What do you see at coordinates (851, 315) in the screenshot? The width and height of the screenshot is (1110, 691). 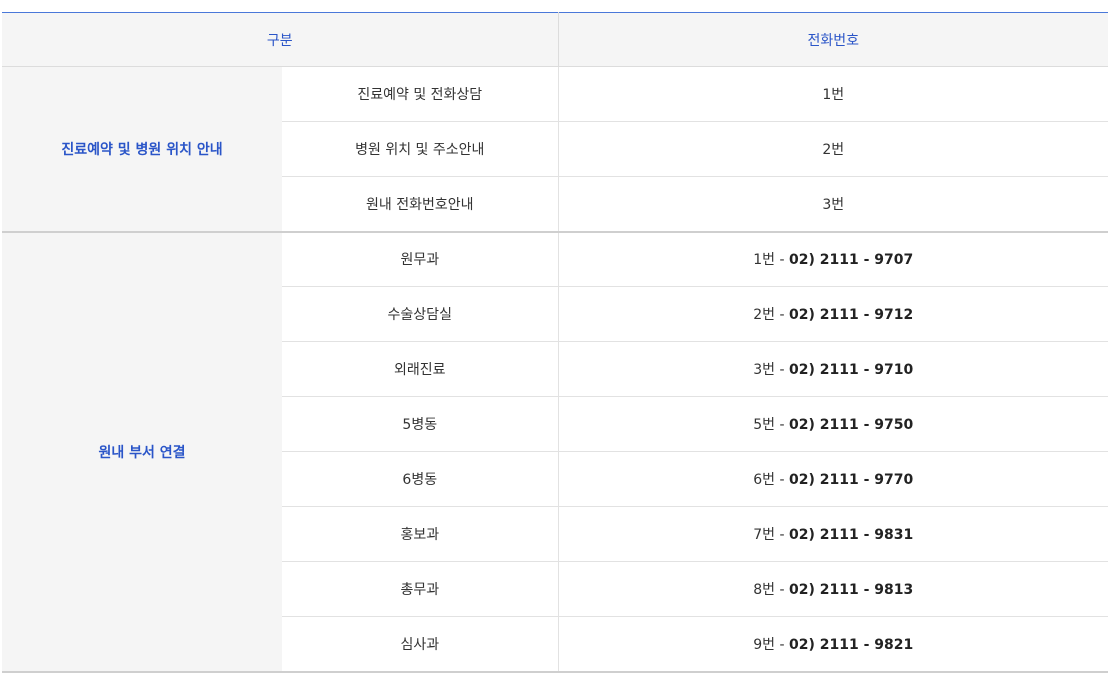 I see `phone-number: 02) 2111 - 9712` at bounding box center [851, 315].